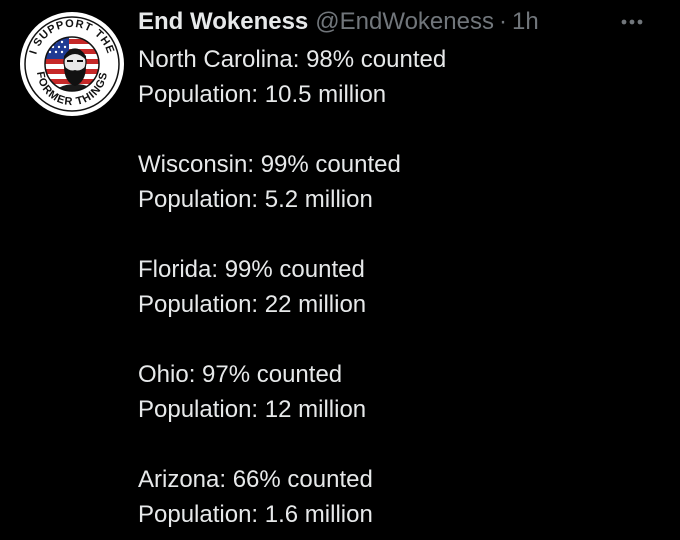  What do you see at coordinates (269, 164) in the screenshot?
I see `state-counted-line: Wisconsin: 99% counted` at bounding box center [269, 164].